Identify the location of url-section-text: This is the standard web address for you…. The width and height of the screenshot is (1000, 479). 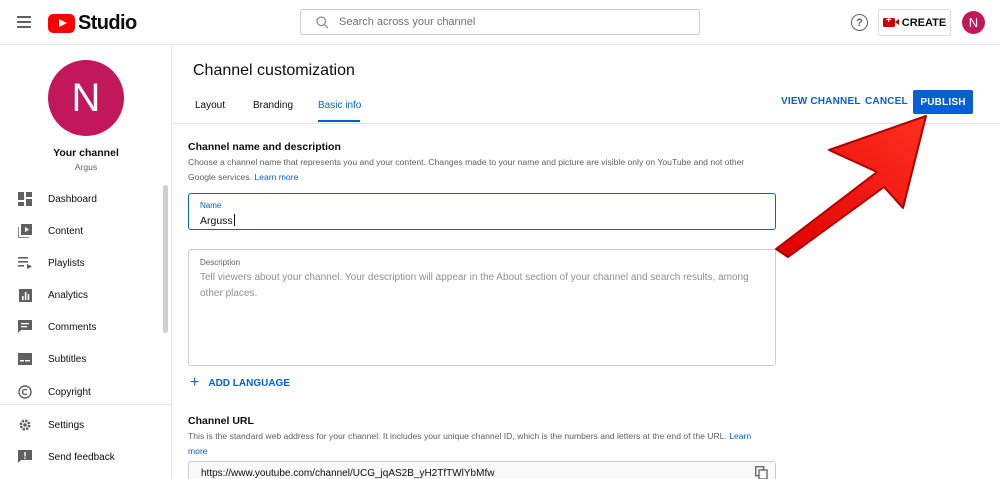
(457, 436).